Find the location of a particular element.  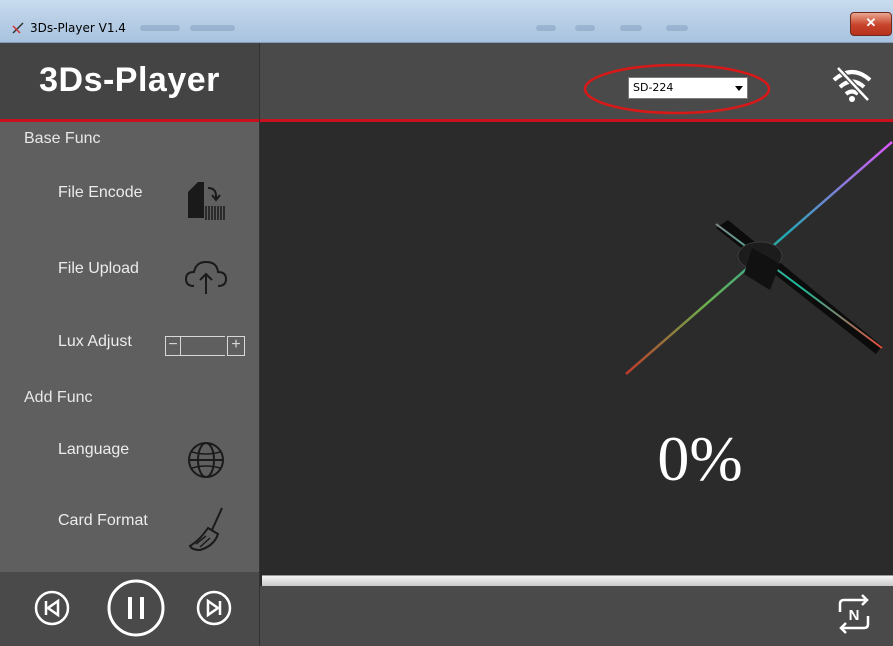

hologram-fan-image is located at coordinates (759, 258).